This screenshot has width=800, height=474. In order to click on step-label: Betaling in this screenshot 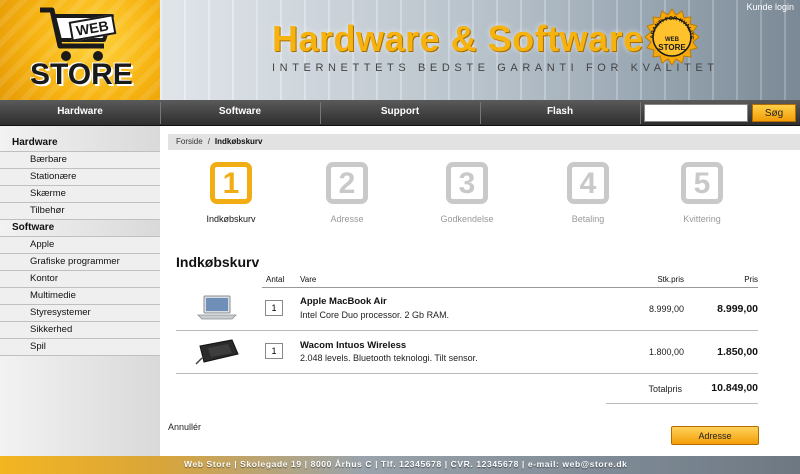, I will do `click(588, 219)`.